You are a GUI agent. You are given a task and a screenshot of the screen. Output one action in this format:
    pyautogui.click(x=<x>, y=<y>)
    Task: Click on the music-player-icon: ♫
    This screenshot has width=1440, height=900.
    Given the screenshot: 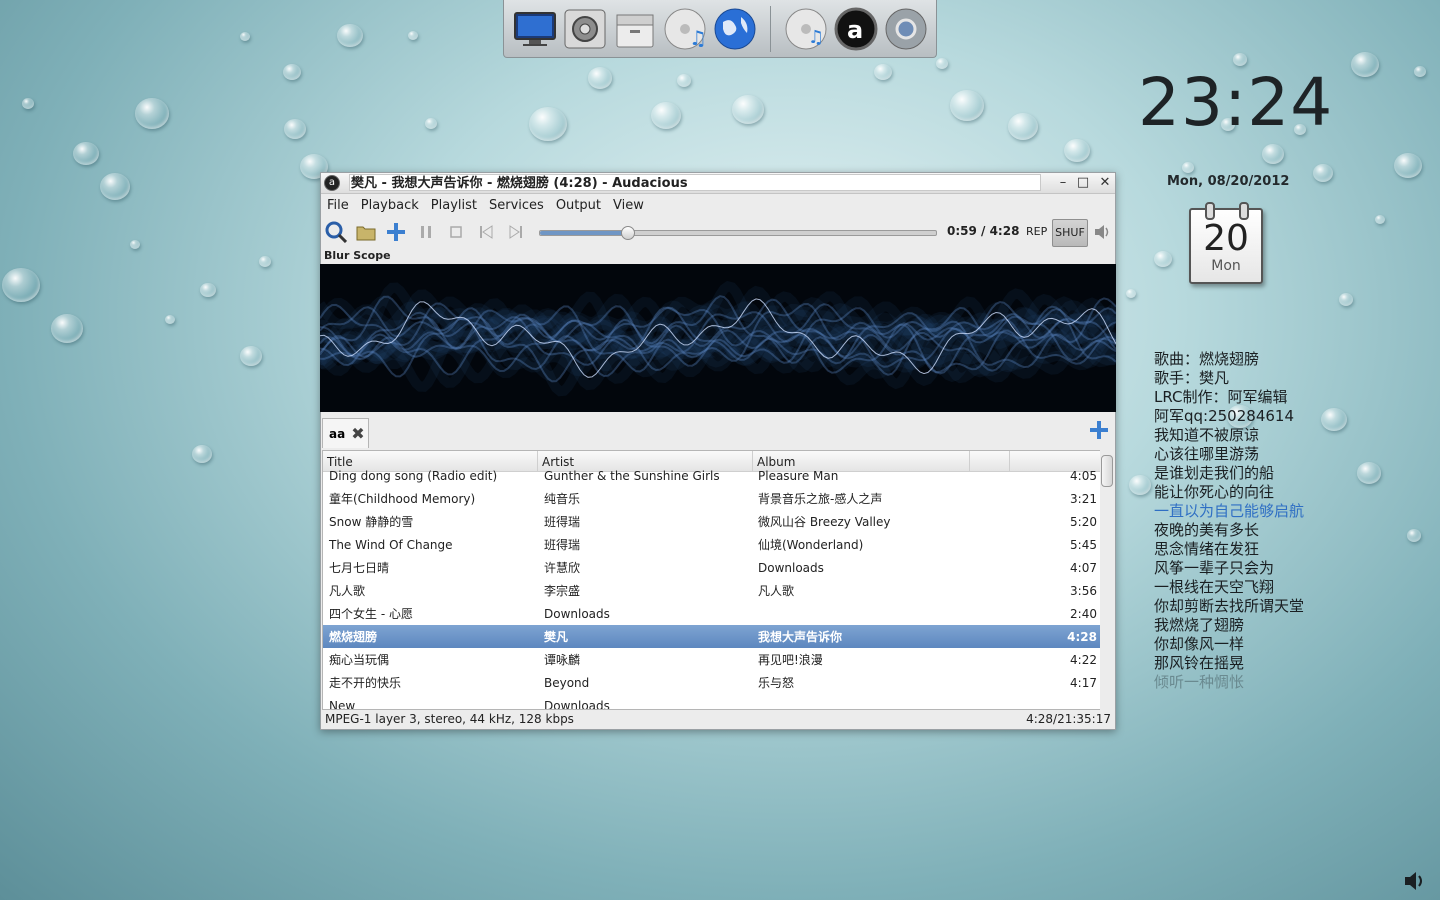 What is the action you would take?
    pyautogui.click(x=685, y=29)
    